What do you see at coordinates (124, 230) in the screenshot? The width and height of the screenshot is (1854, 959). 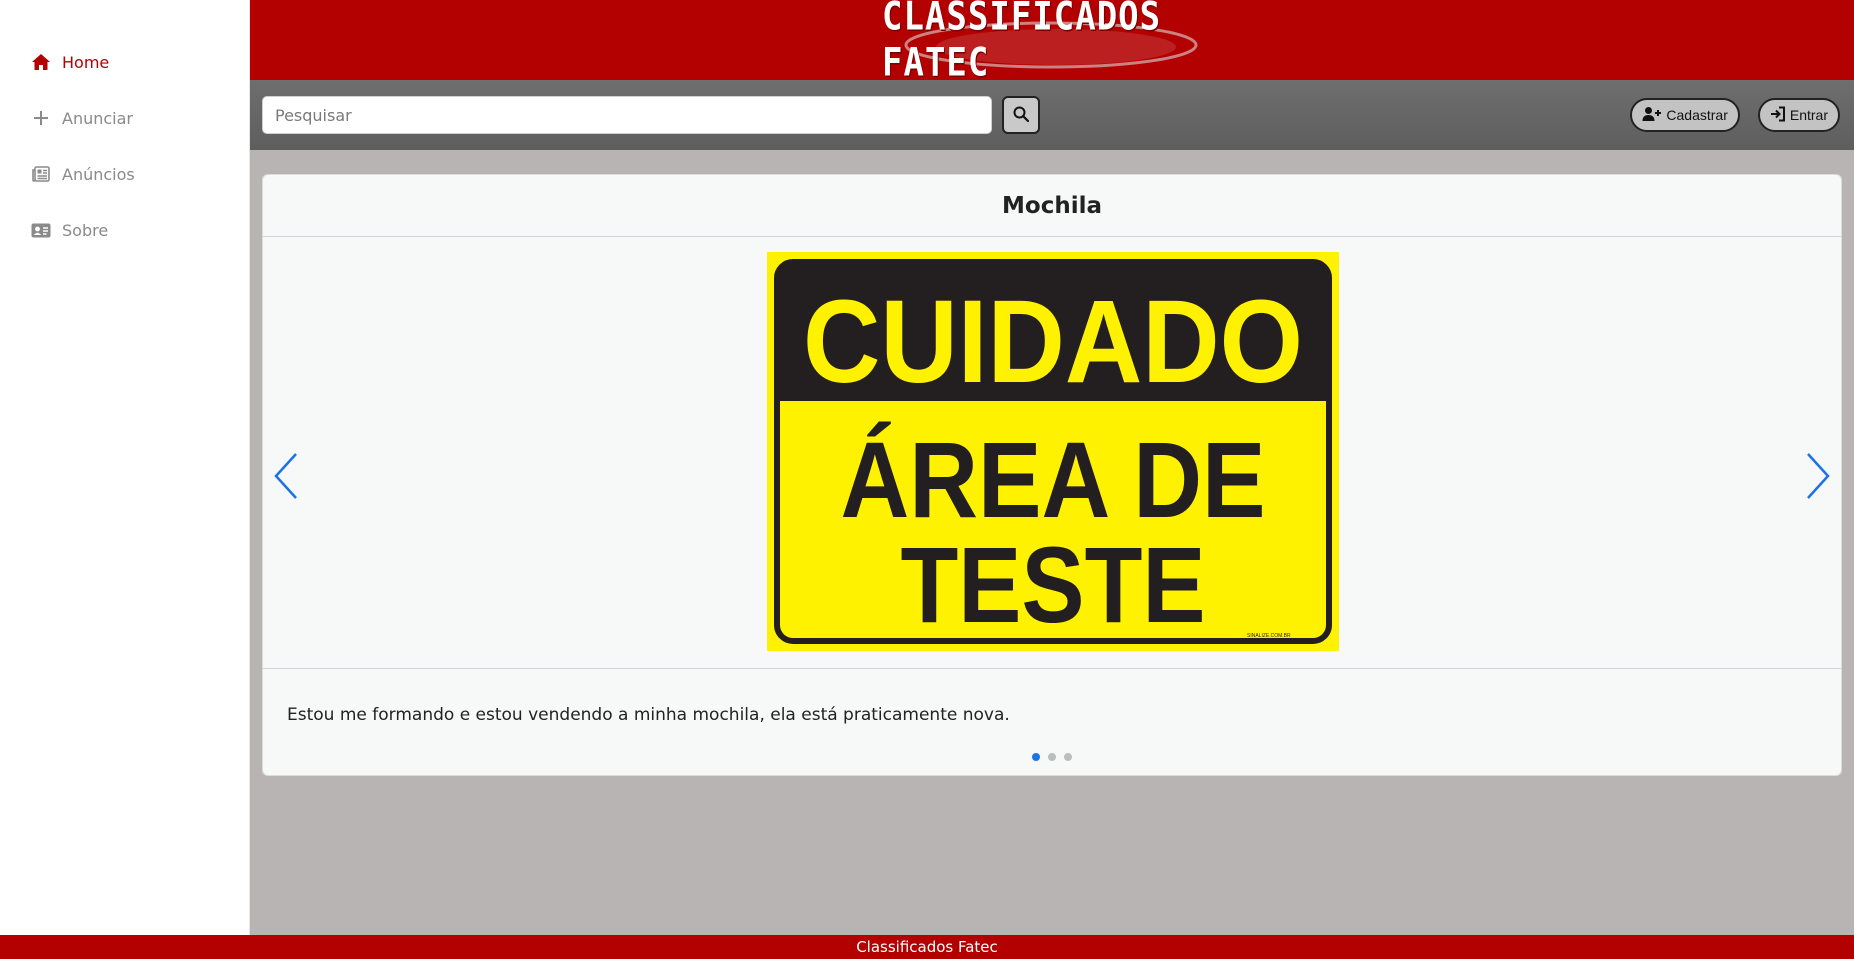 I see `sidebar-item-sobre: Sobre` at bounding box center [124, 230].